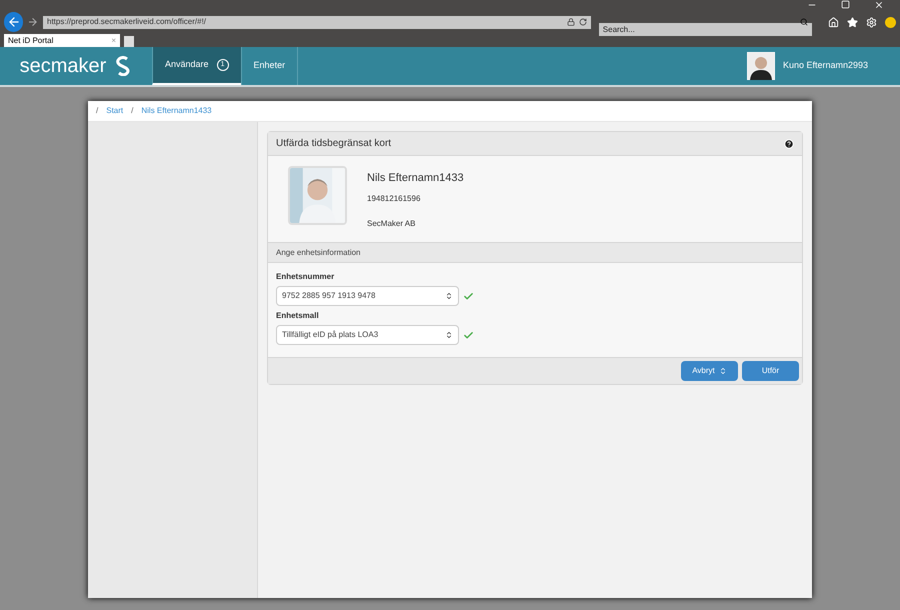  I want to click on user-name: Kuno Efternamn2993, so click(825, 66).